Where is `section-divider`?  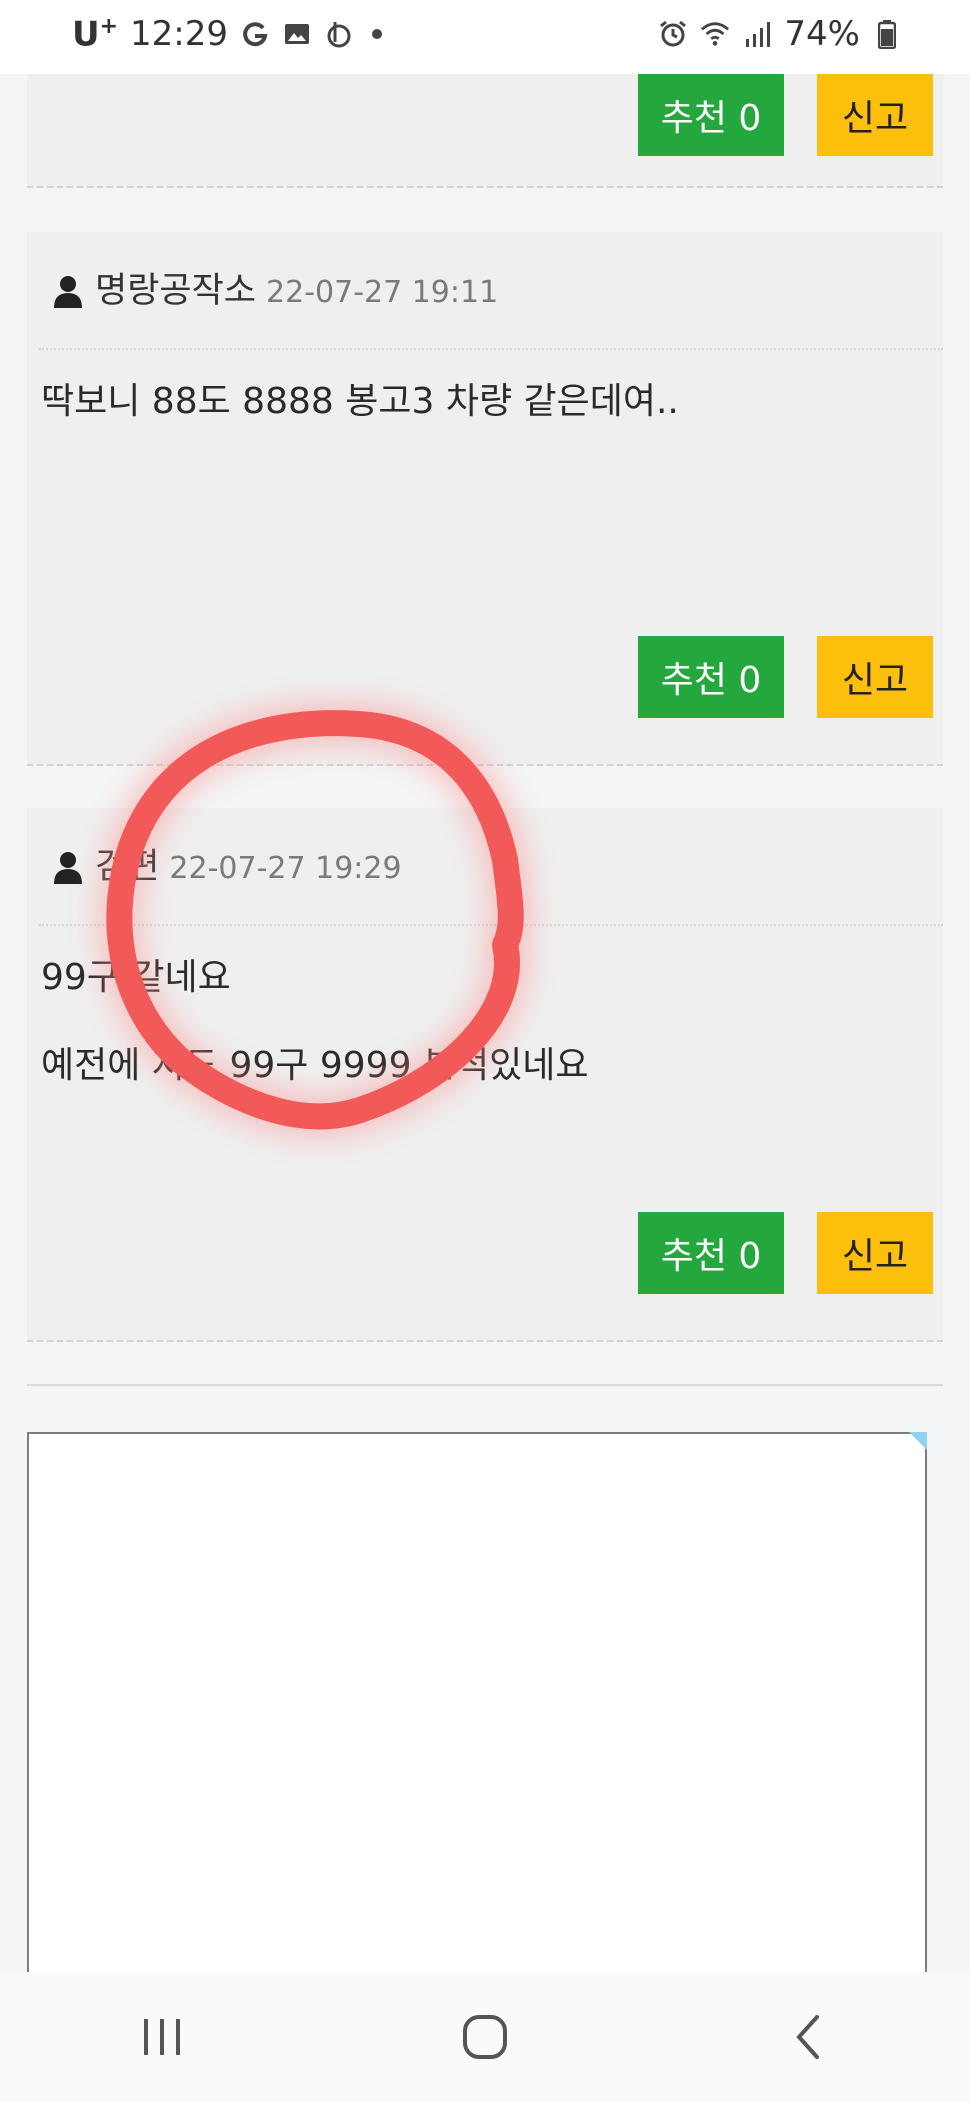
section-divider is located at coordinates (485, 1385).